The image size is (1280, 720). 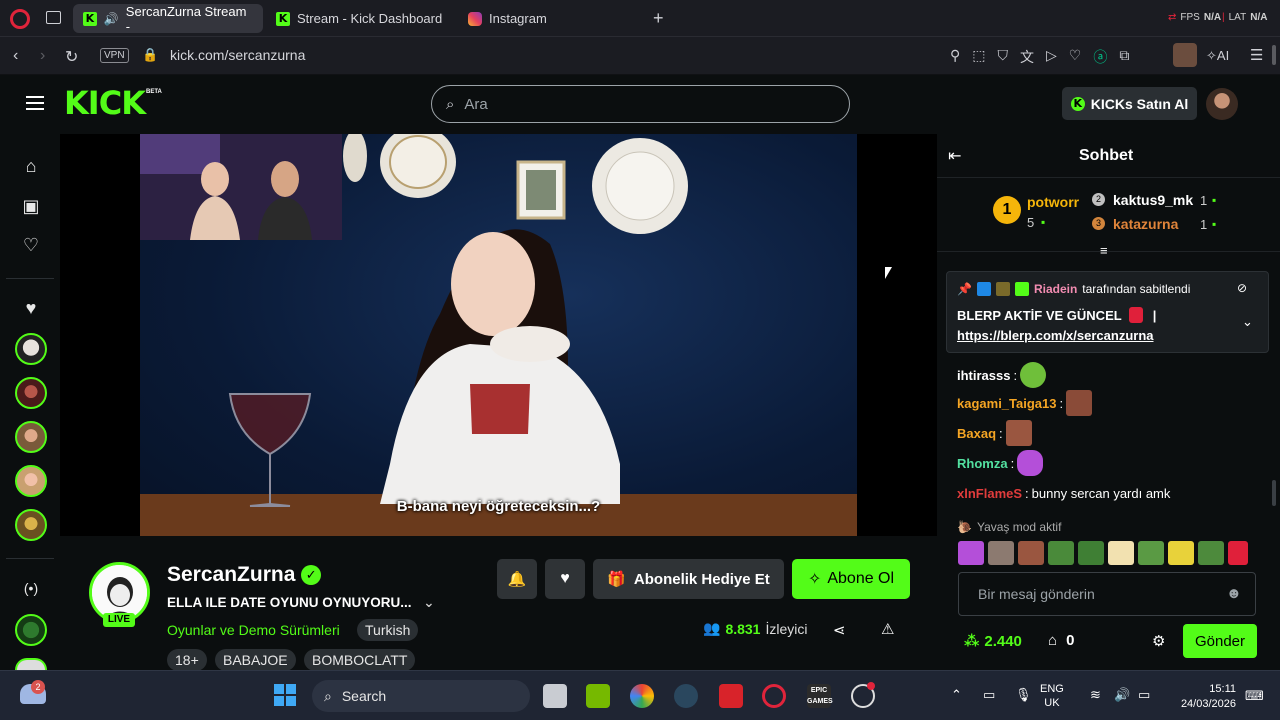 What do you see at coordinates (1217, 56) in the screenshot?
I see `ai-button: ✧AI` at bounding box center [1217, 56].